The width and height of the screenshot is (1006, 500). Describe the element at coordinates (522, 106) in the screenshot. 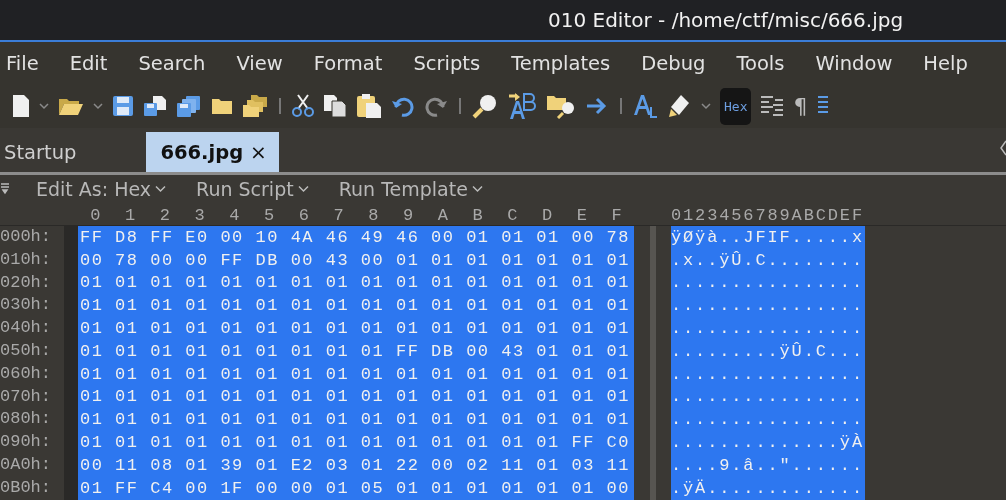

I see `replace-icon` at that location.